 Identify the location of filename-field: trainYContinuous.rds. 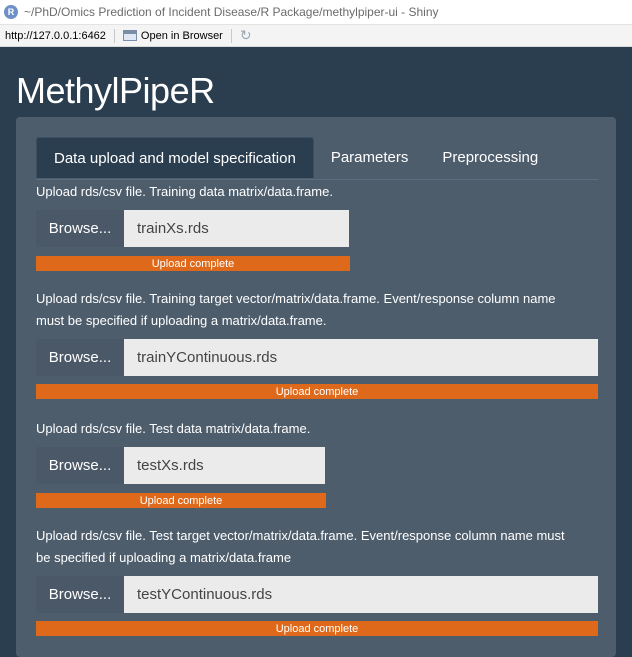
(361, 357).